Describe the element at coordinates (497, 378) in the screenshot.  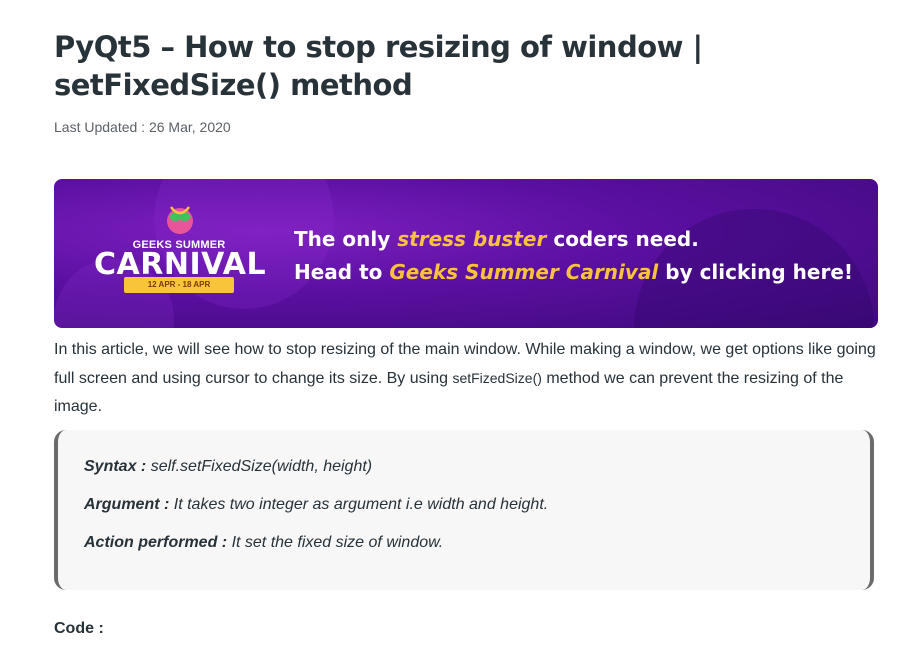
I see `inline-code-method: setFizedSize()` at that location.